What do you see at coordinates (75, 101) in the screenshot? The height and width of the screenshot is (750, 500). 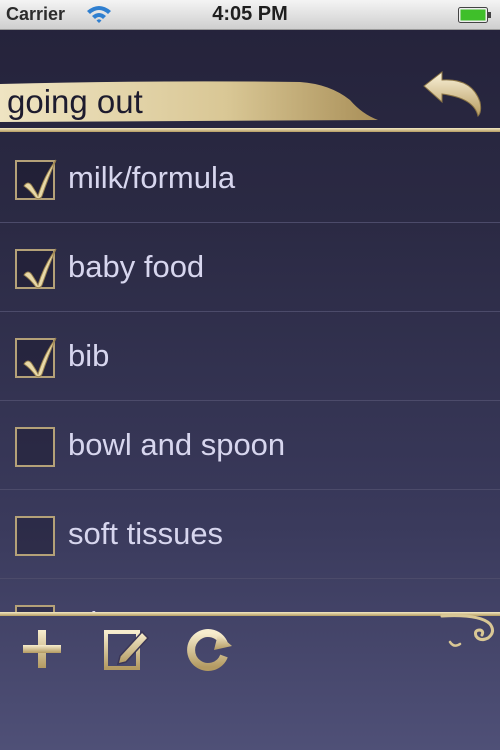 I see `page-title: going out` at bounding box center [75, 101].